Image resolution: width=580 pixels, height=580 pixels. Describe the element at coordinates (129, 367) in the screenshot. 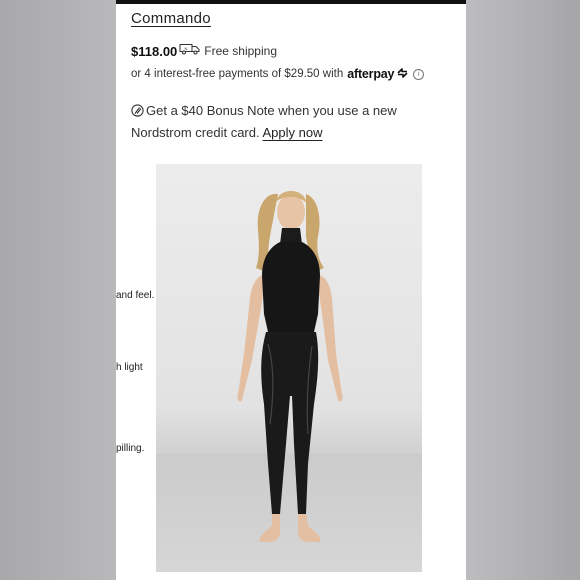

I see `description-fragment: h light` at that location.